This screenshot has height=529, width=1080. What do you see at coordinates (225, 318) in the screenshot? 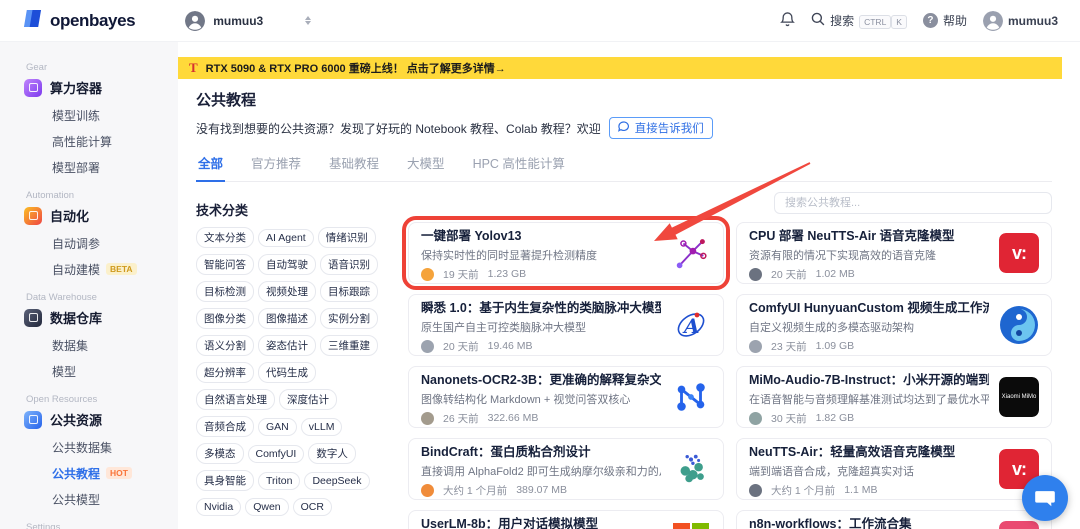
I see `filter-tag: 图像分类` at bounding box center [225, 318].